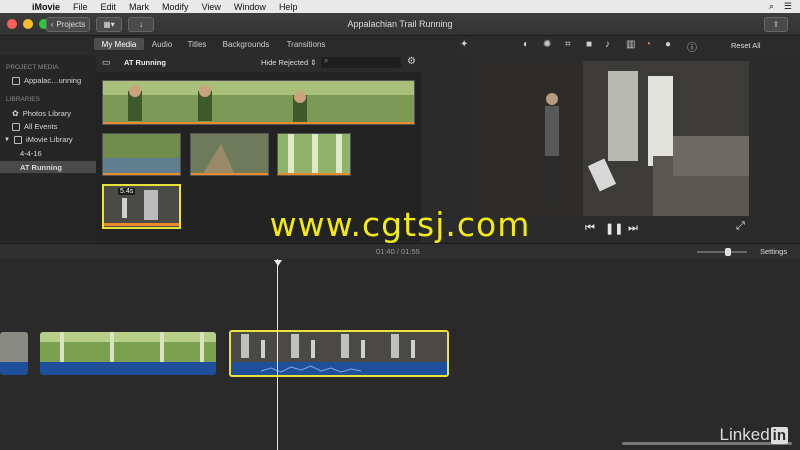 The width and height of the screenshot is (800, 450). I want to click on tab-transitions: Transitions, so click(306, 44).